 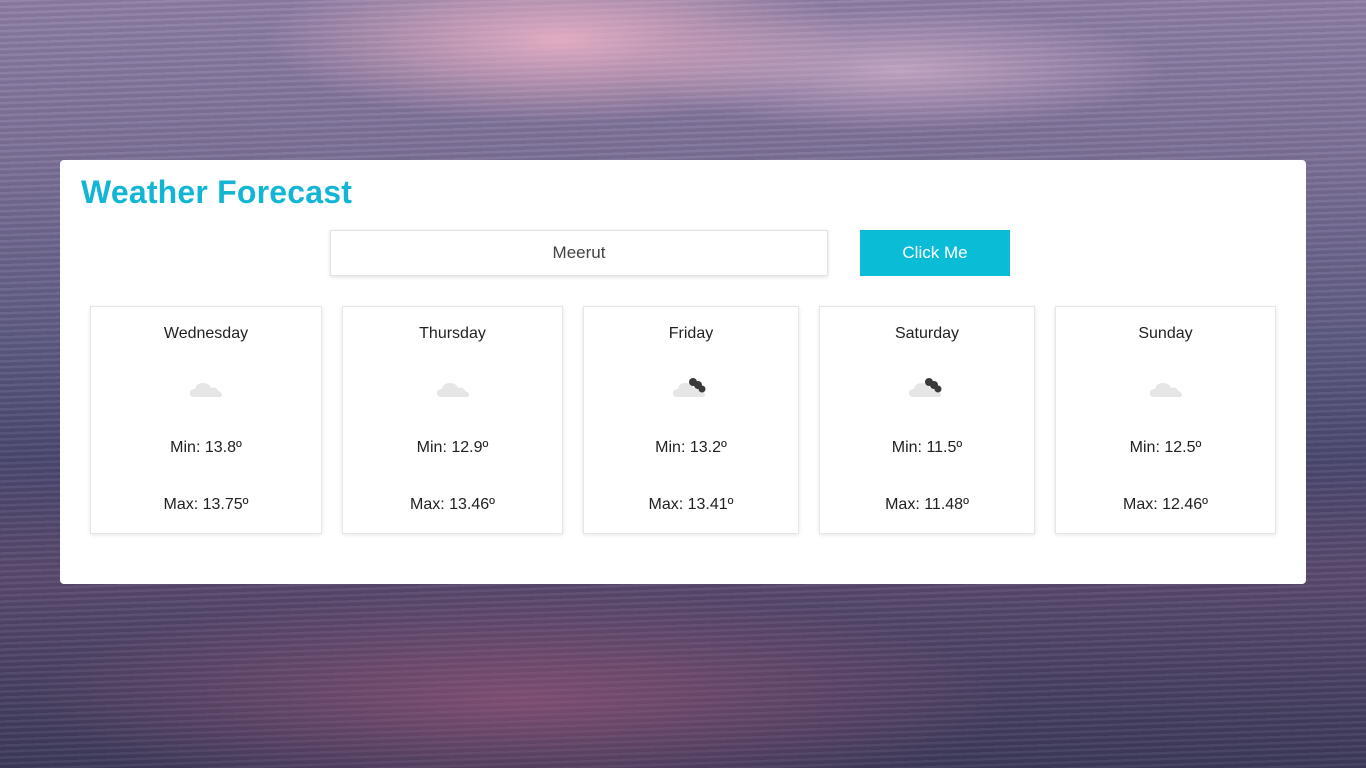 I want to click on min-temp: Min: 12.9º, so click(x=452, y=447).